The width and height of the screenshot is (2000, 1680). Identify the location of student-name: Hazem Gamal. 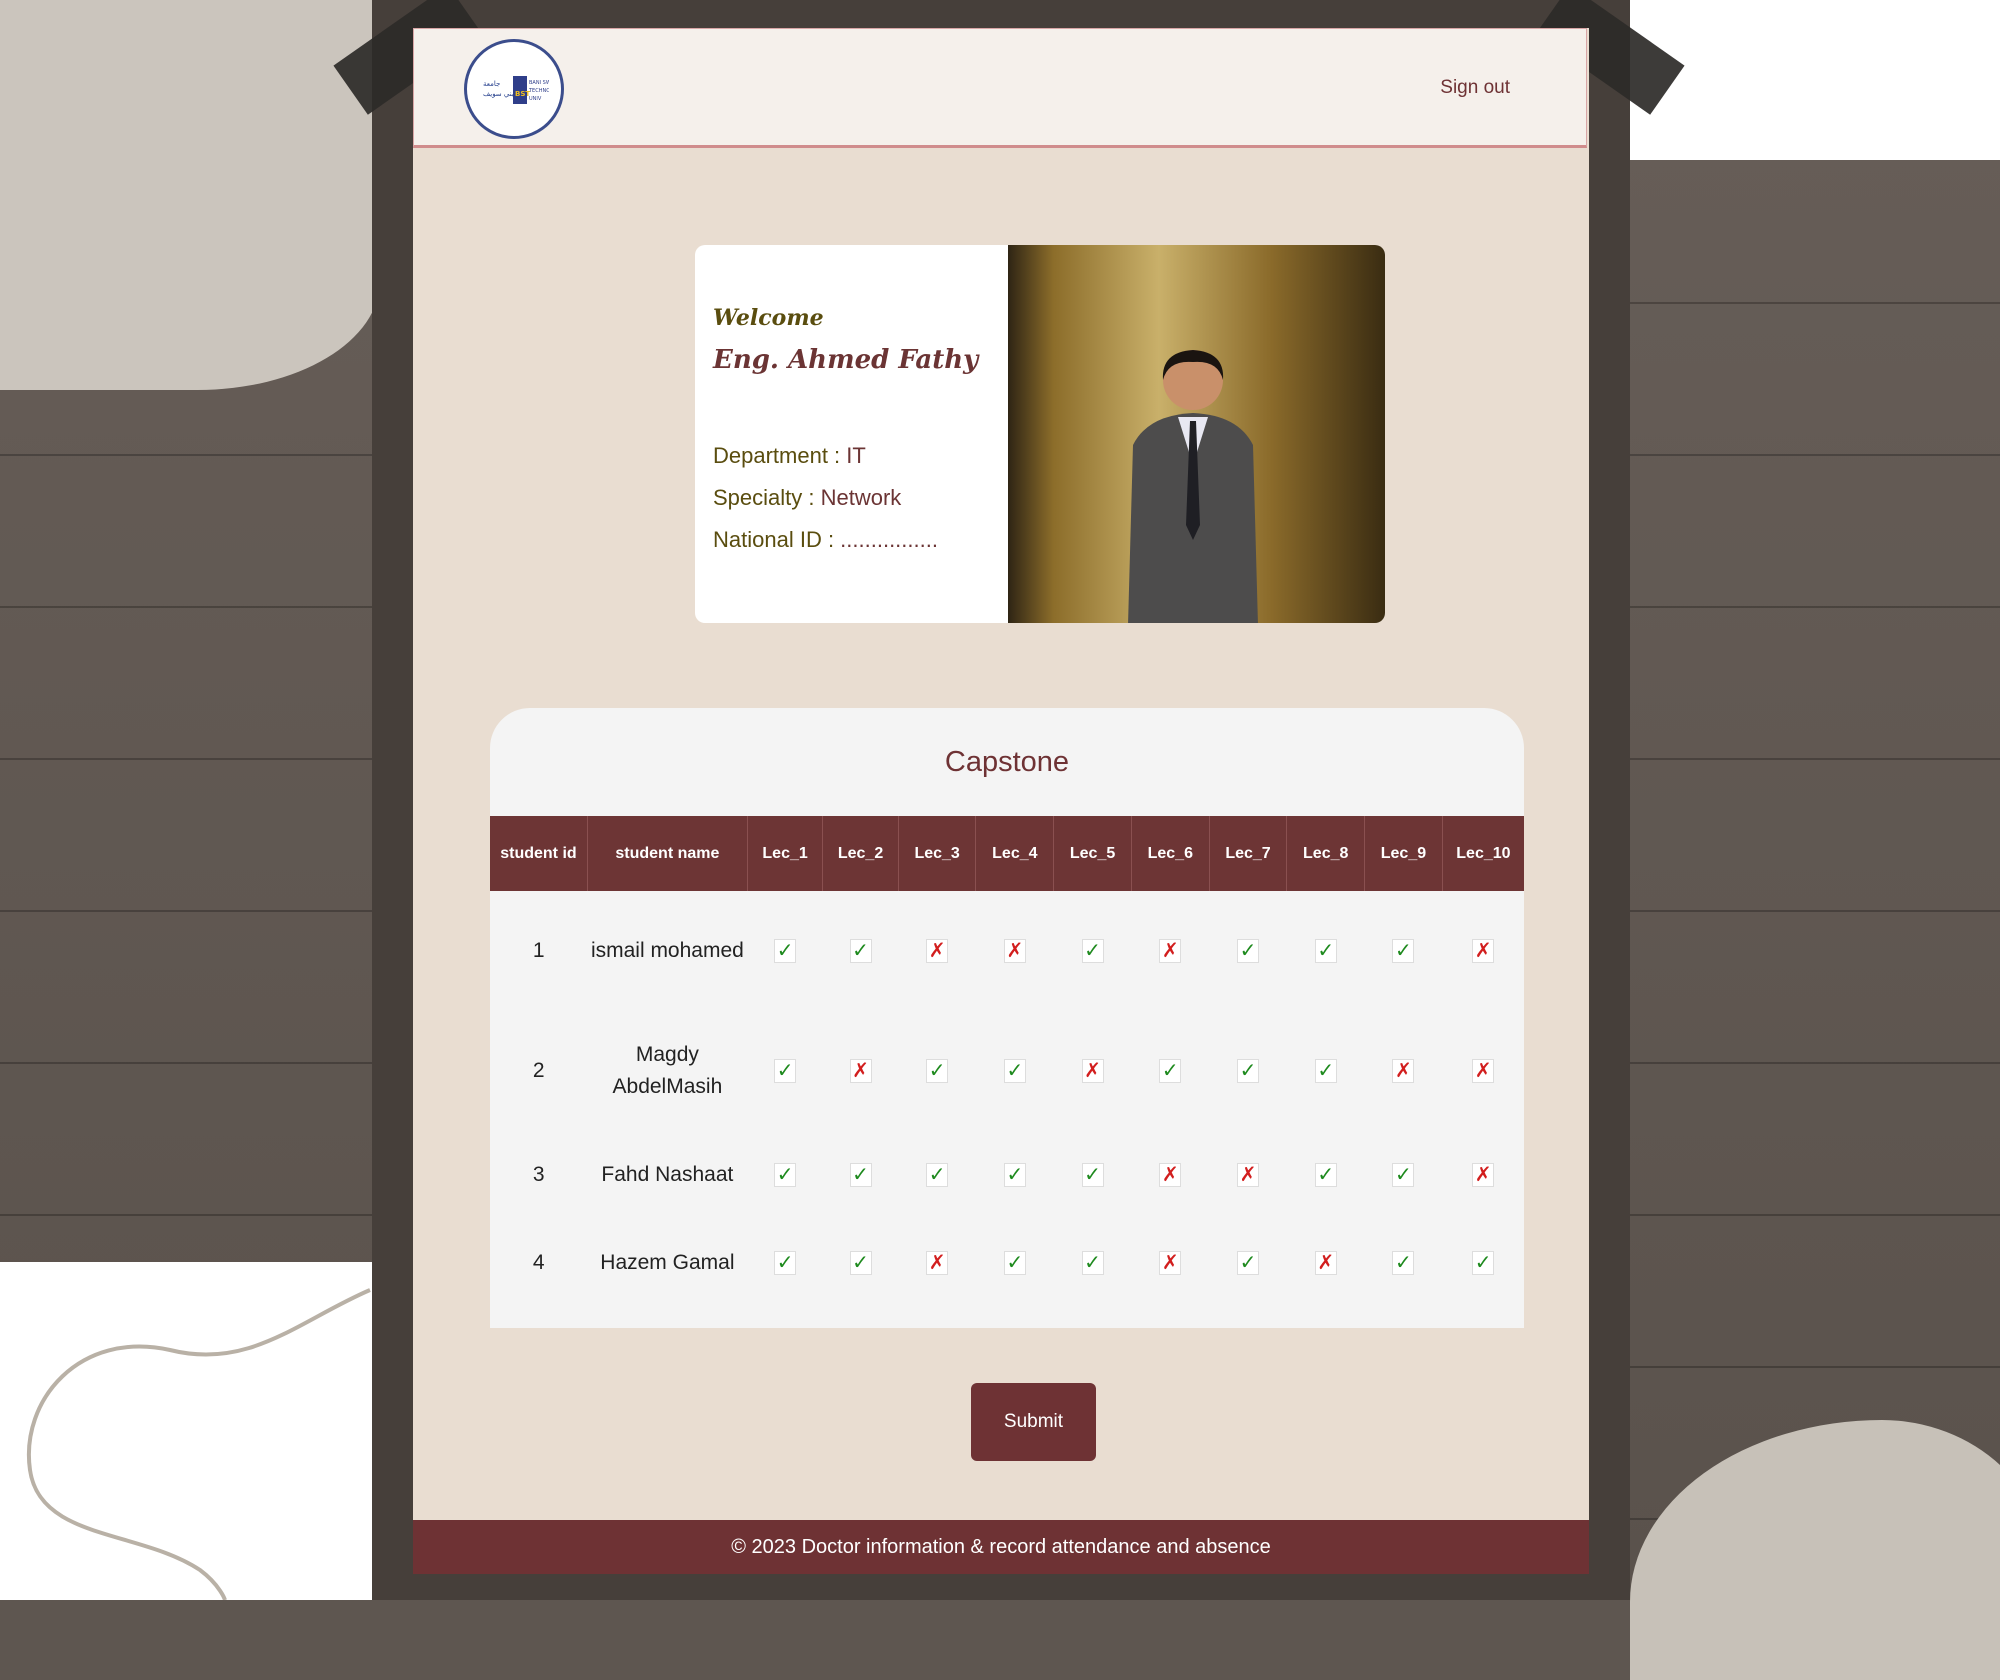
(667, 1262).